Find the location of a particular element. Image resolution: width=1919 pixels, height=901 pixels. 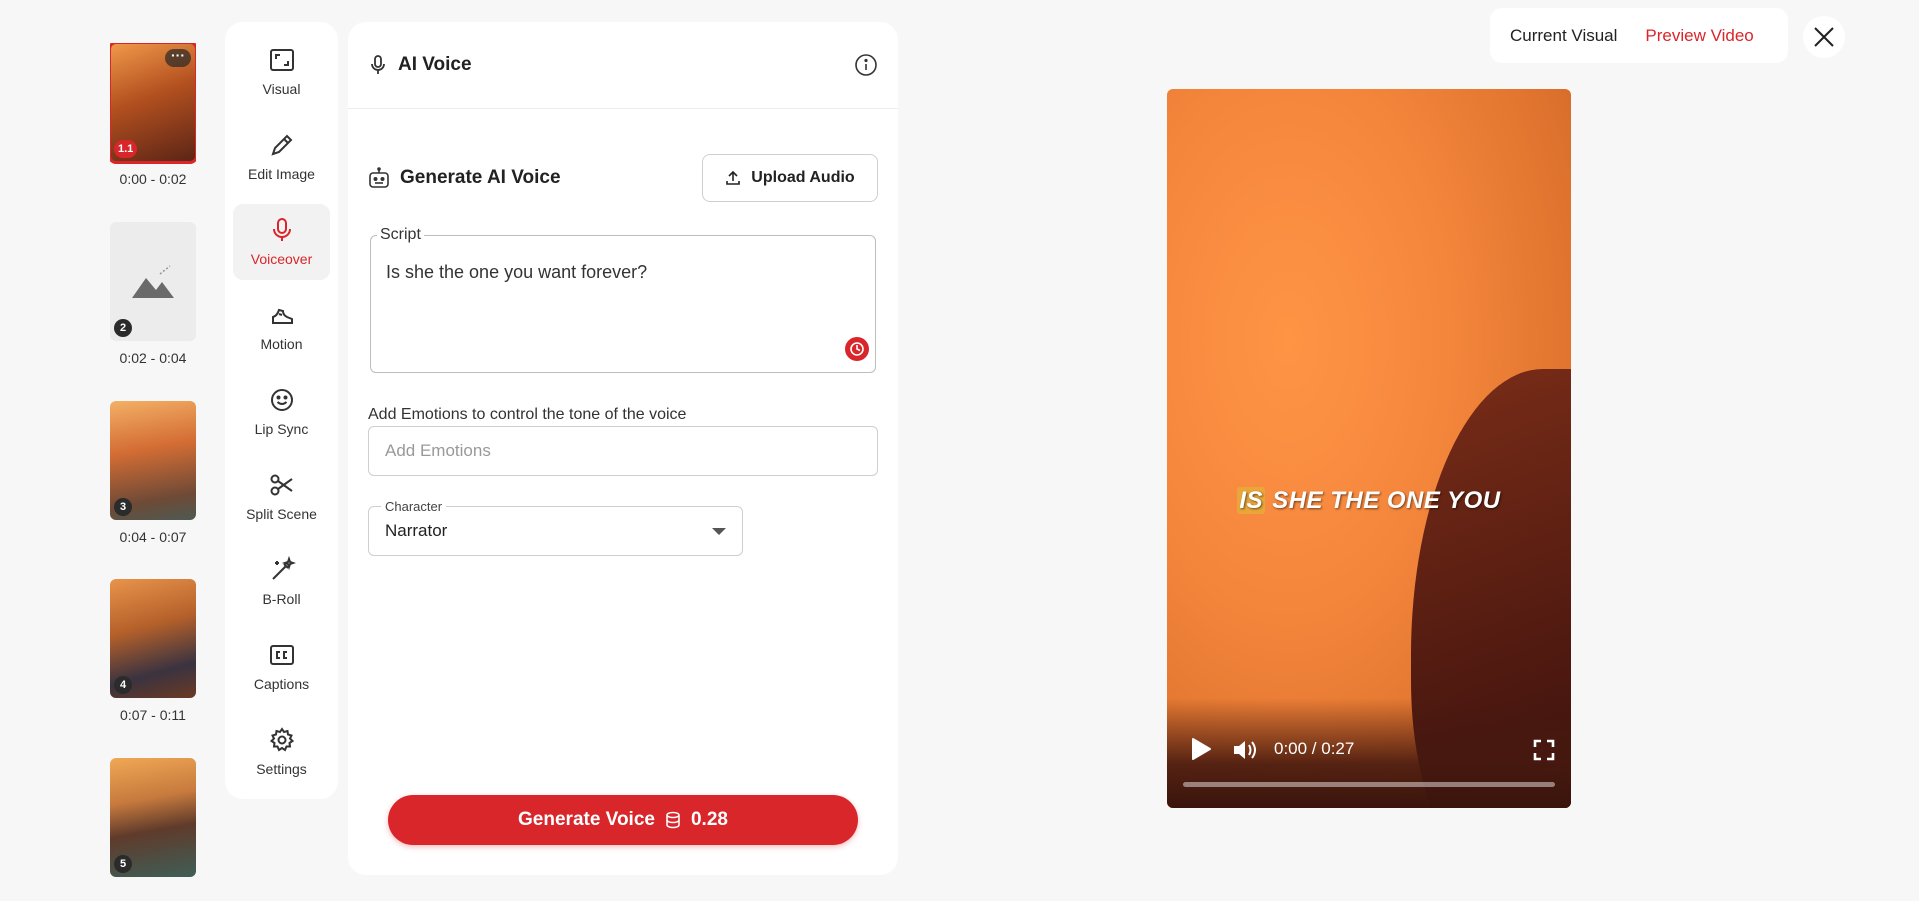

video-time: 0:00 / 0:27 is located at coordinates (1314, 748).